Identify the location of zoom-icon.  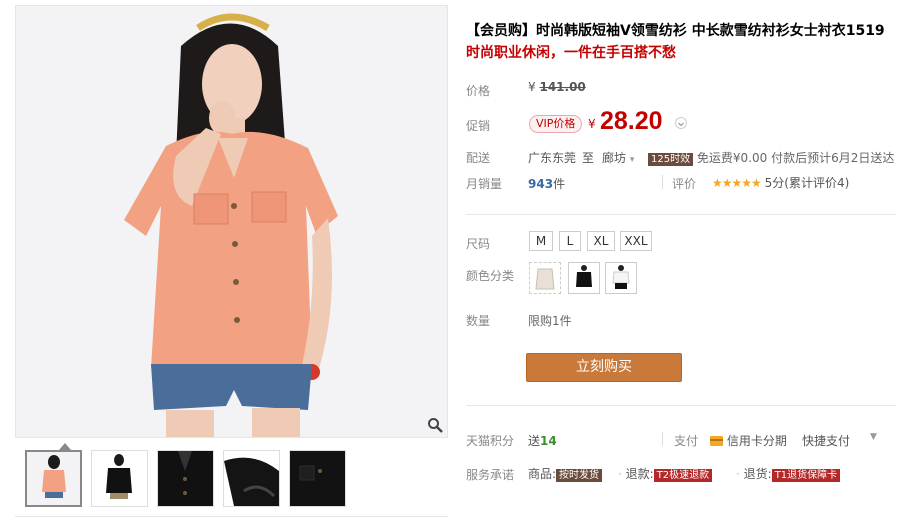
(435, 425).